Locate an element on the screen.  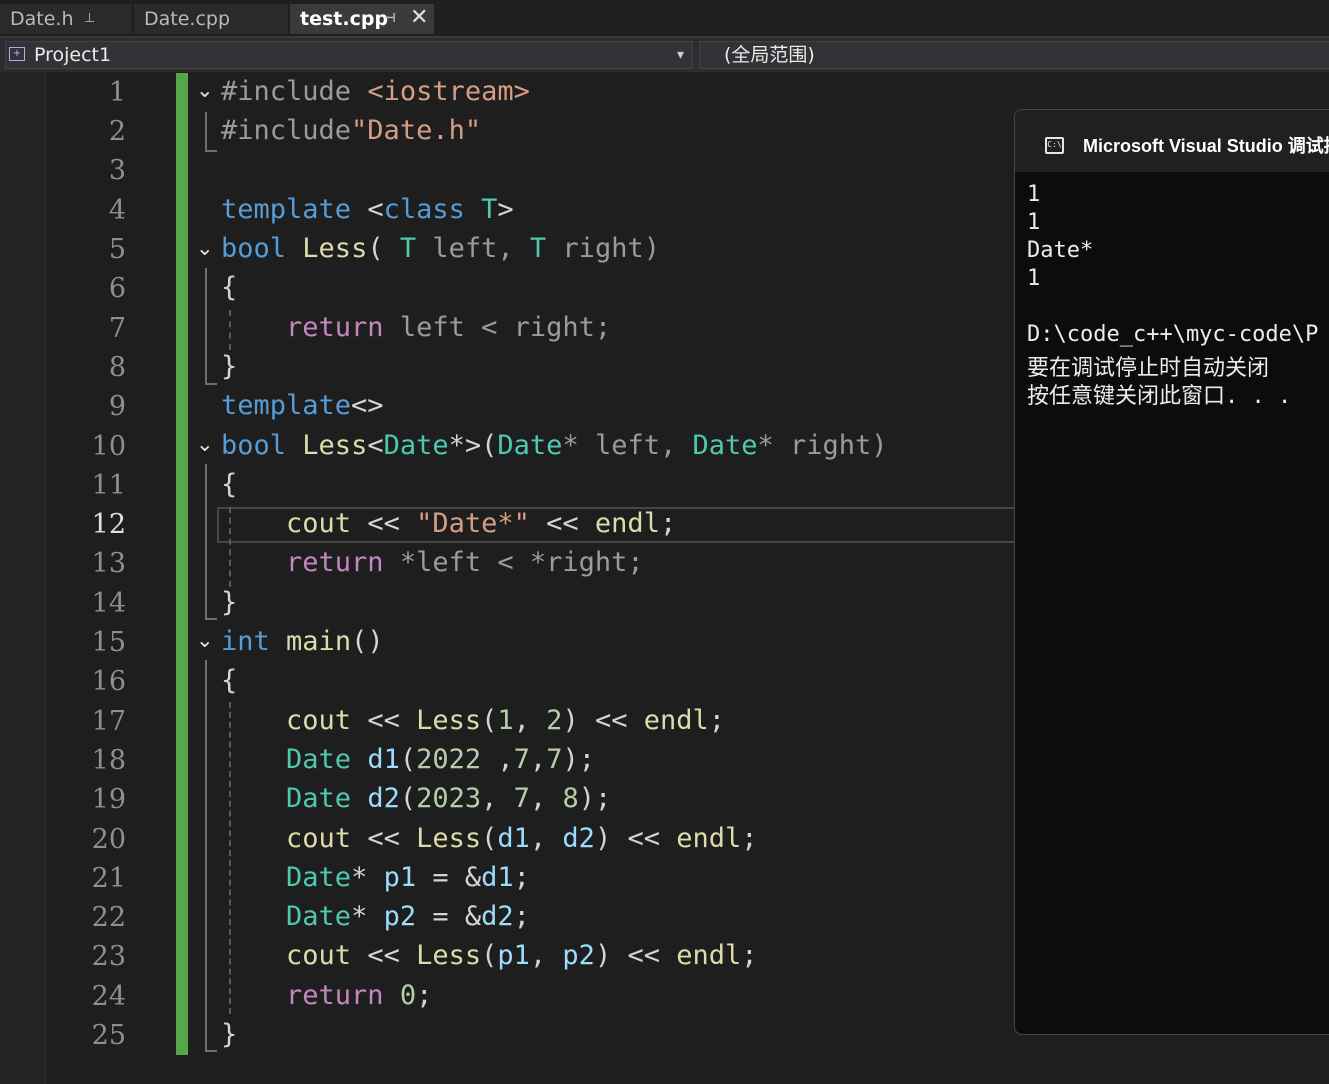
code-line-9: template<> is located at coordinates (302, 405).